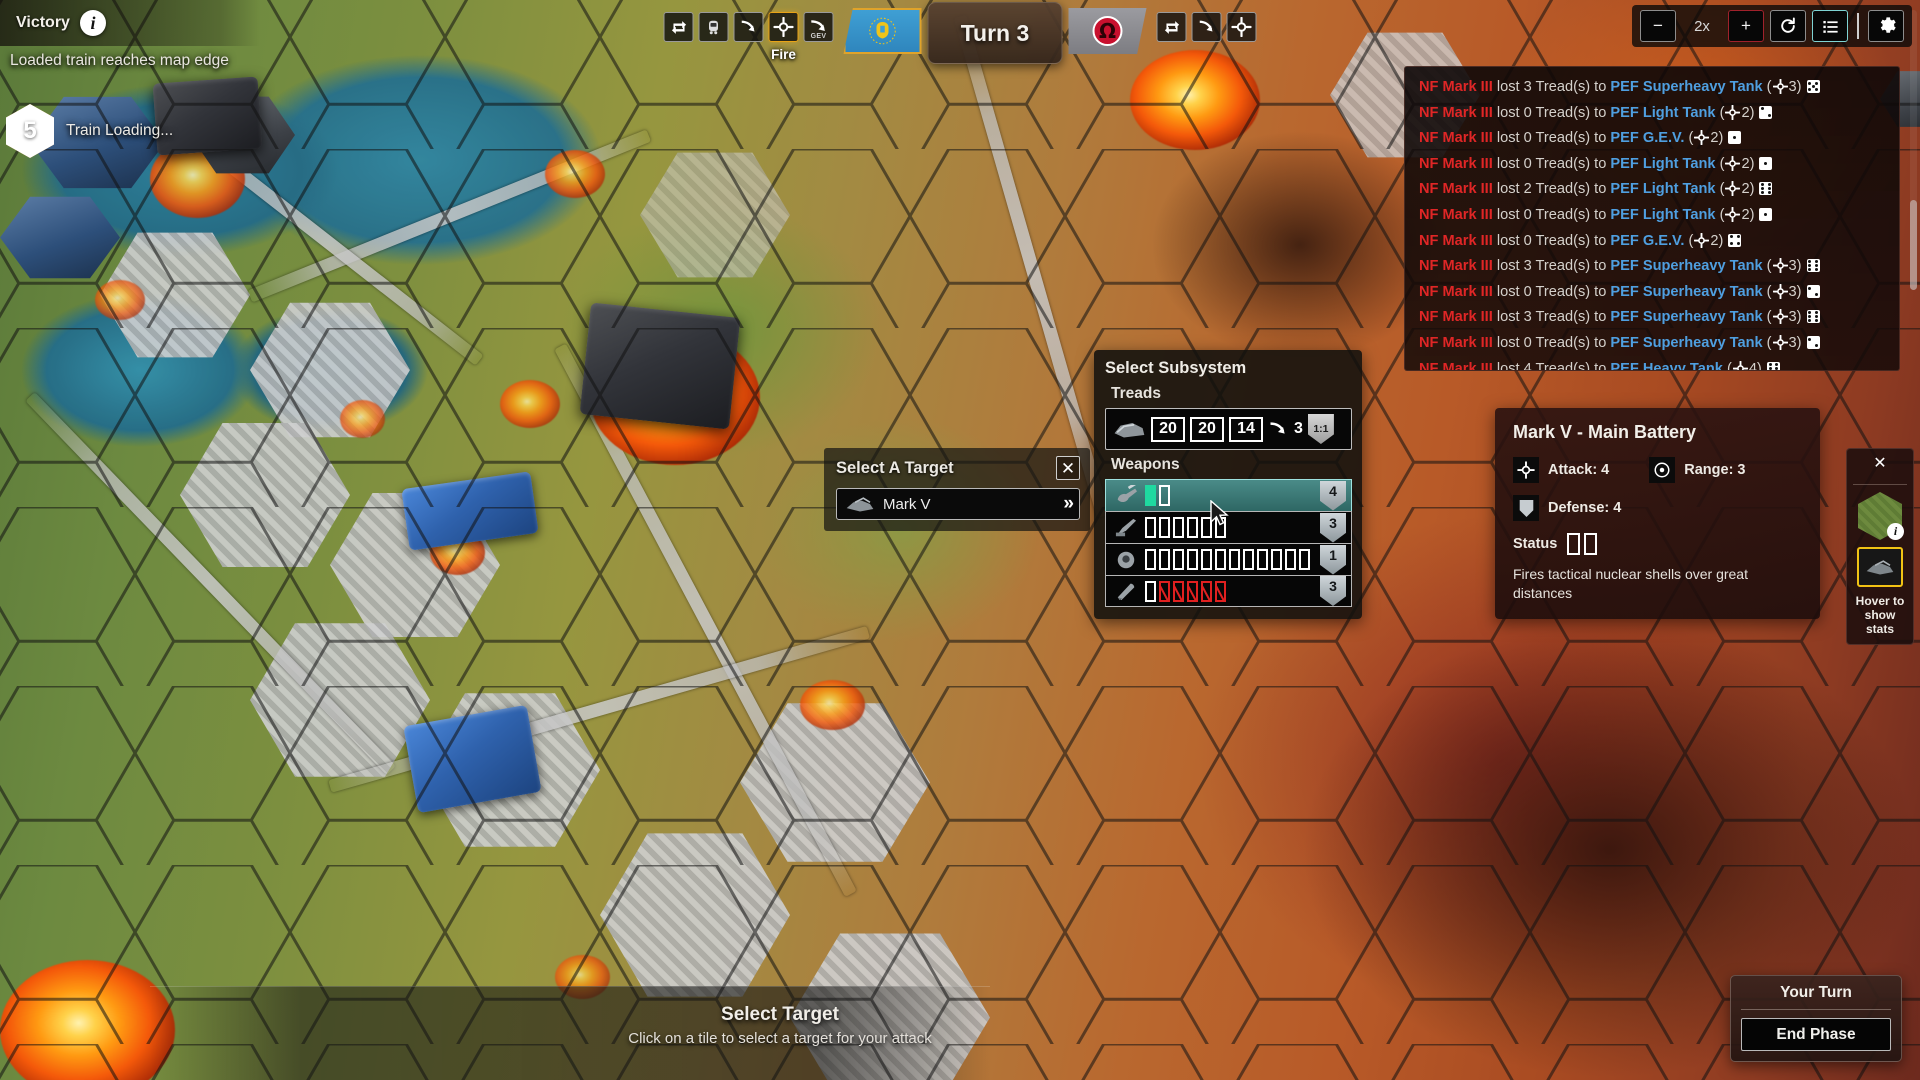  What do you see at coordinates (818, 27) in the screenshot?
I see `gev-move-button: GEV` at bounding box center [818, 27].